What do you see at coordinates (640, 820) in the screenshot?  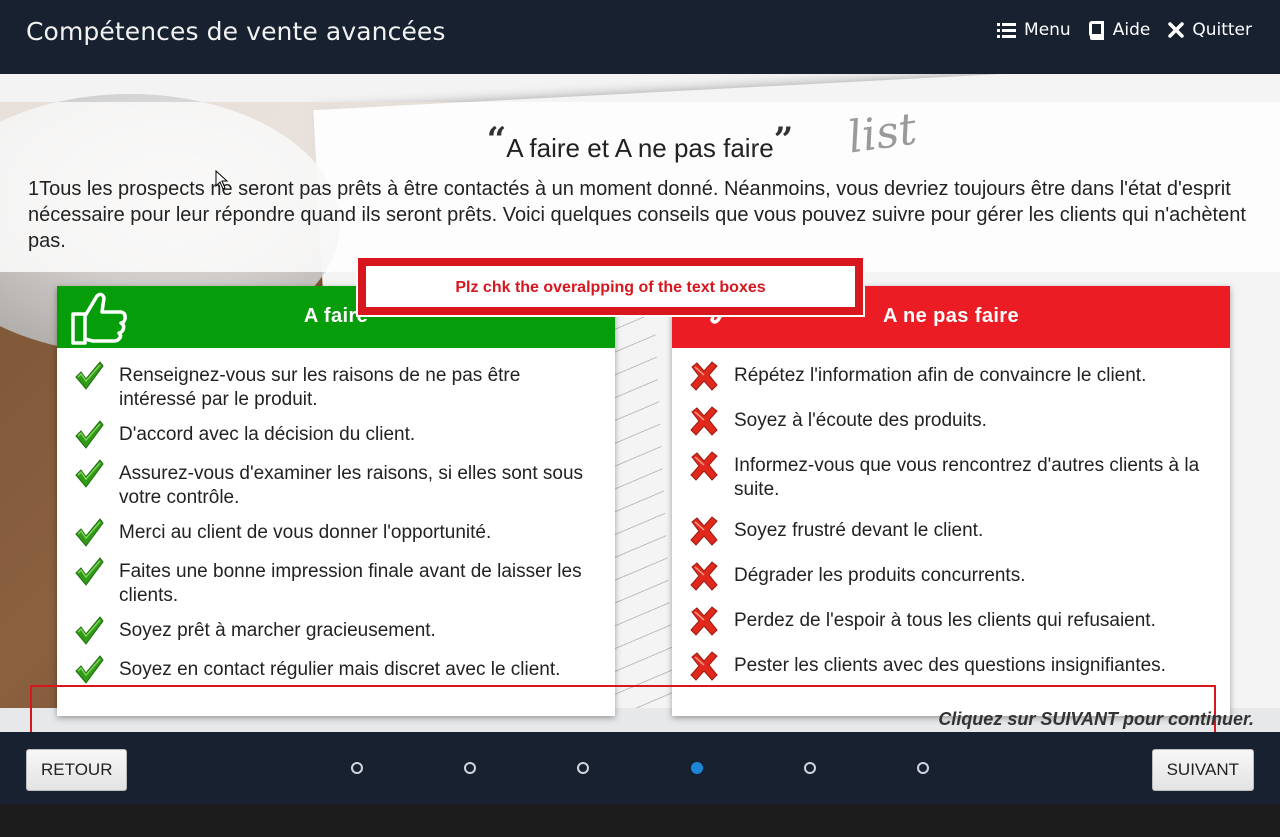 I see `bottom-bar` at bounding box center [640, 820].